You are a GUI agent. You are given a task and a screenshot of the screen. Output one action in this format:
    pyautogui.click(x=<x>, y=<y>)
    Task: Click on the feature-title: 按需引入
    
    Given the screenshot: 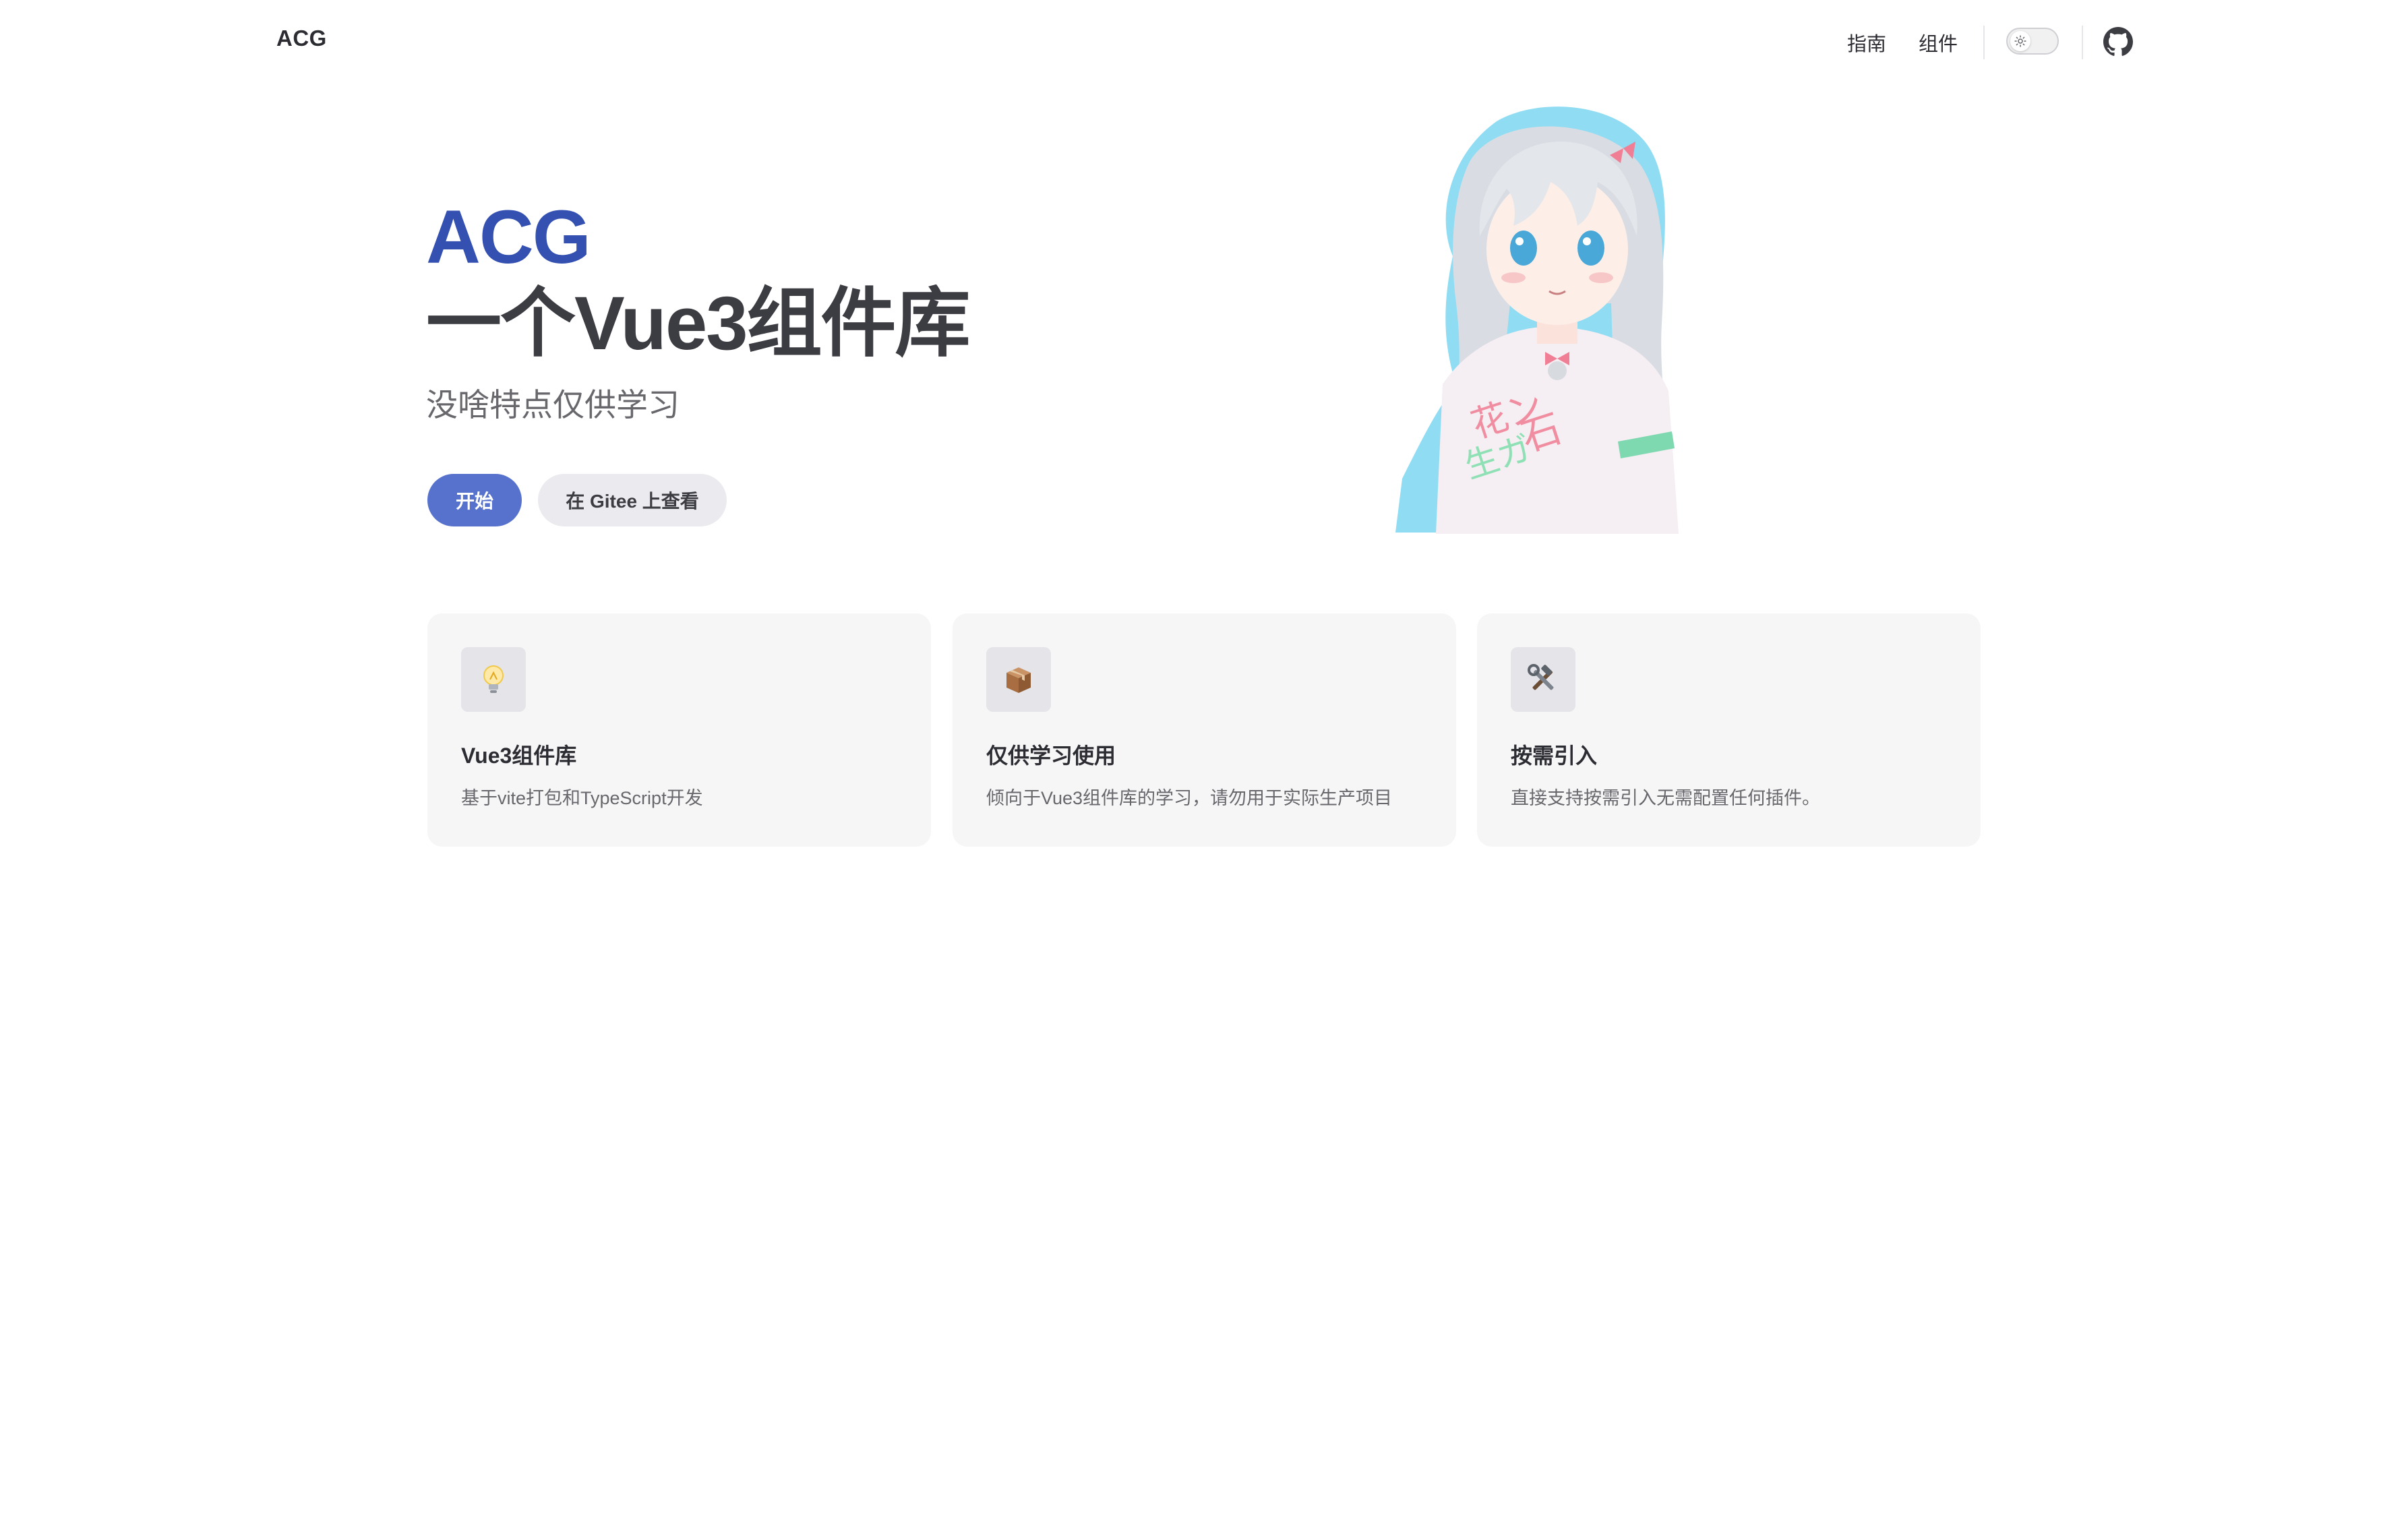 What is the action you would take?
    pyautogui.click(x=1554, y=756)
    